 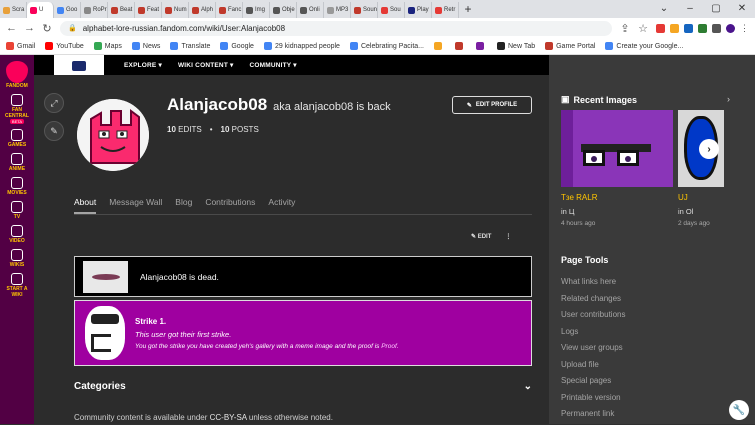 What do you see at coordinates (17, 138) in the screenshot?
I see `global-nav-item: GAMES` at bounding box center [17, 138].